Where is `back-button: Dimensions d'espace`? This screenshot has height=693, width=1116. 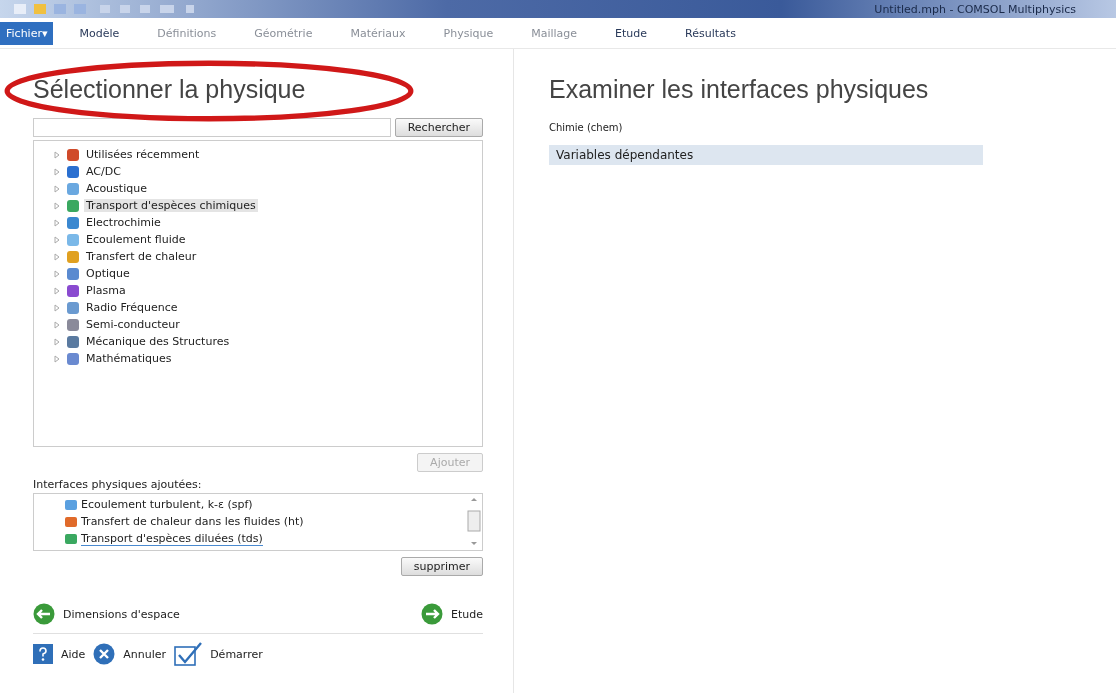 back-button: Dimensions d'espace is located at coordinates (106, 614).